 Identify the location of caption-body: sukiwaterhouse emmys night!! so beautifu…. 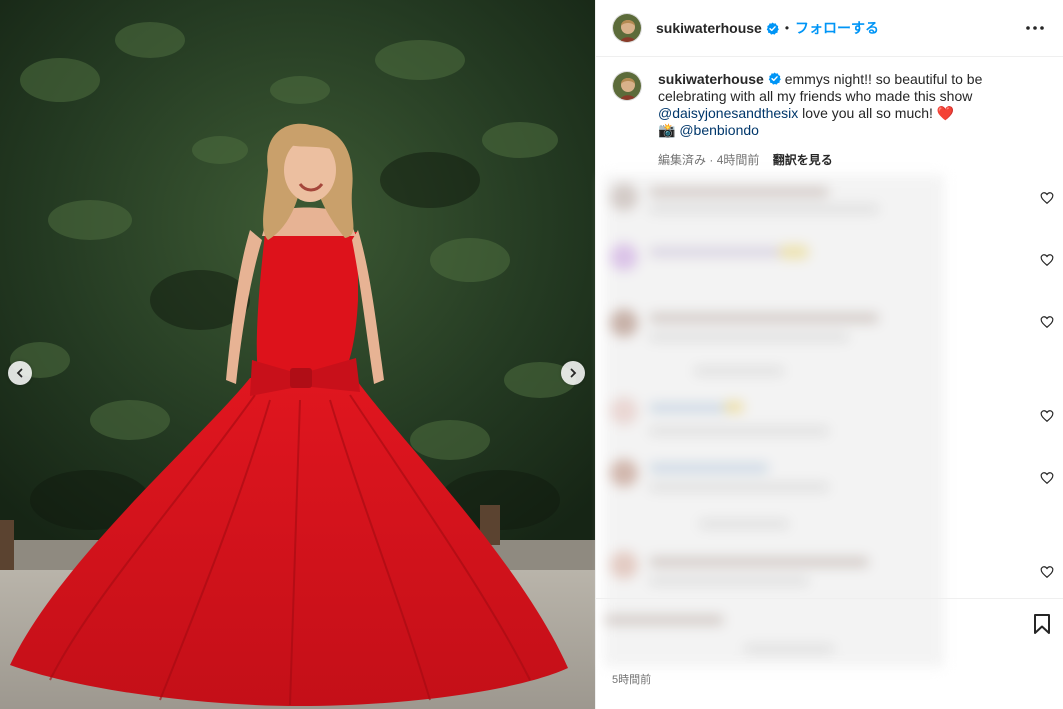
(823, 120).